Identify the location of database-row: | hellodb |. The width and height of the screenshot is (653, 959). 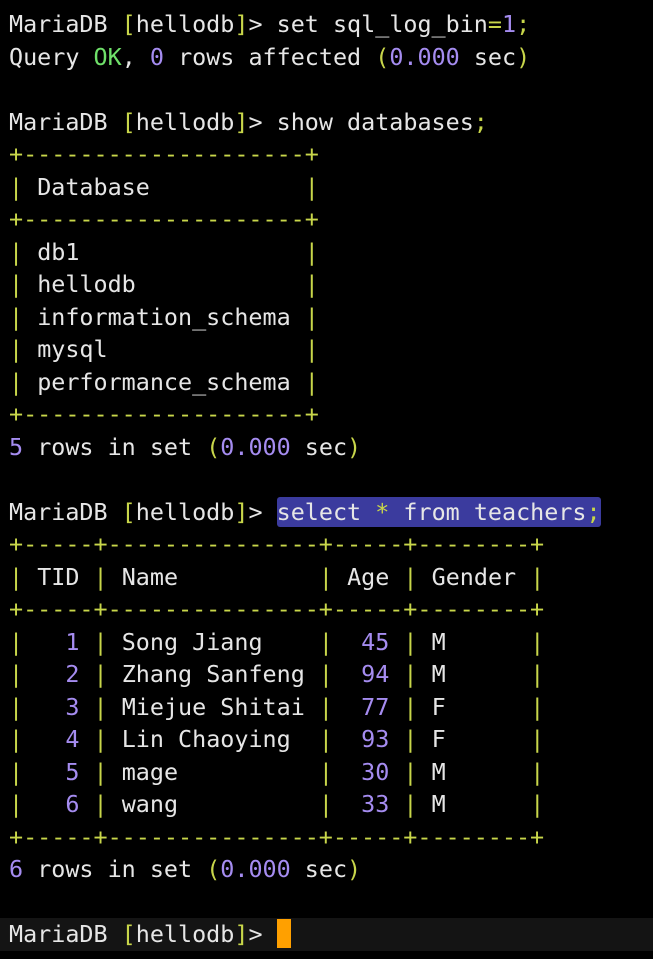
(329, 284).